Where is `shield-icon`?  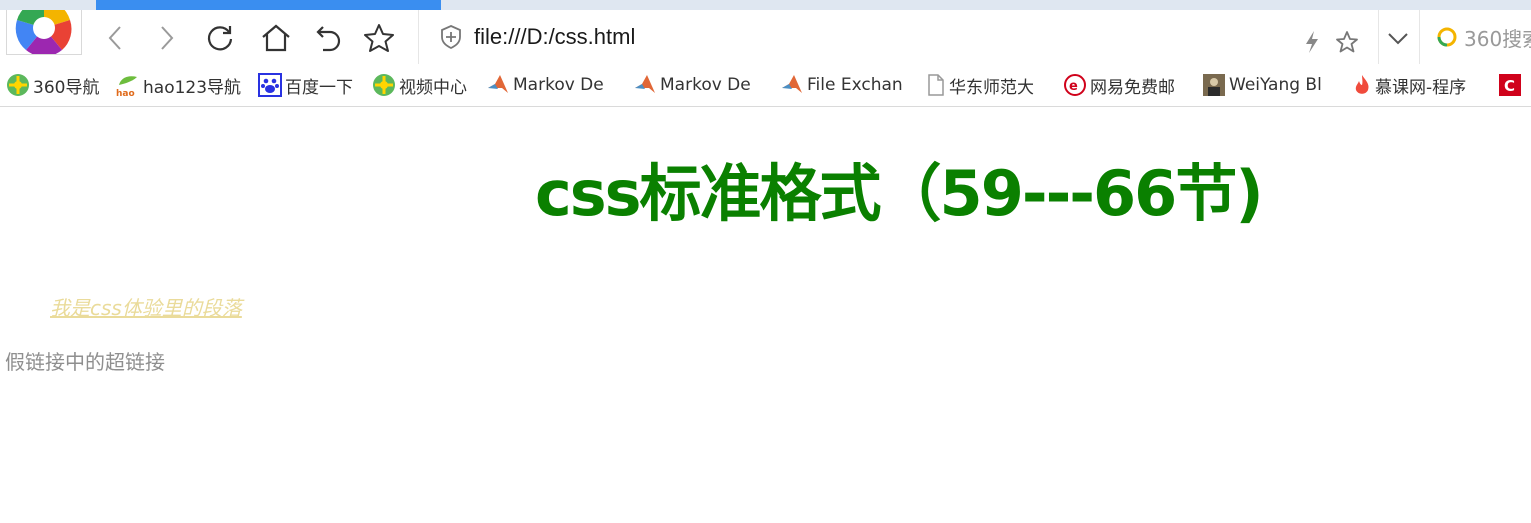
shield-icon is located at coordinates (451, 37).